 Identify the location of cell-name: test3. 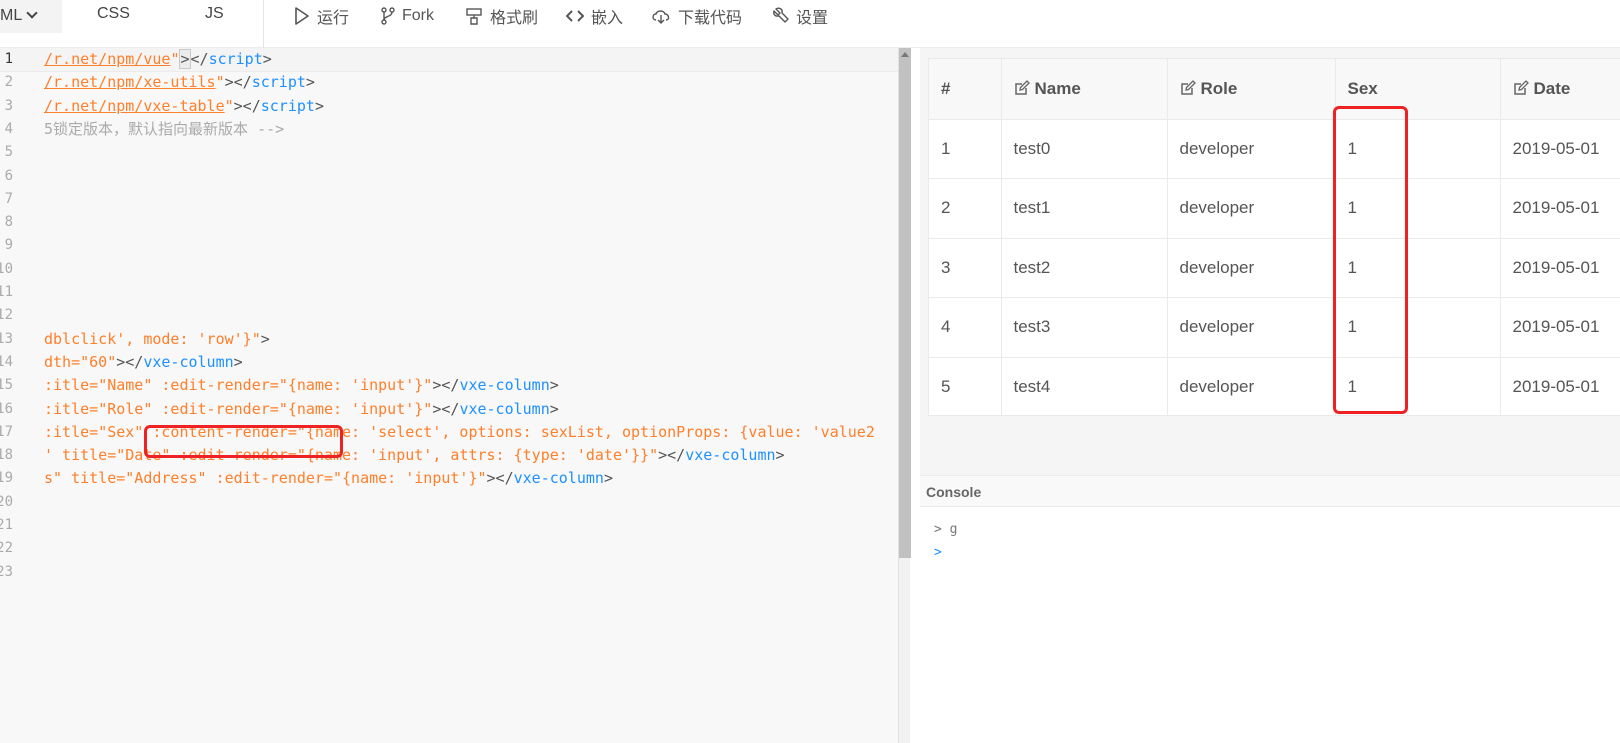
(1084, 327).